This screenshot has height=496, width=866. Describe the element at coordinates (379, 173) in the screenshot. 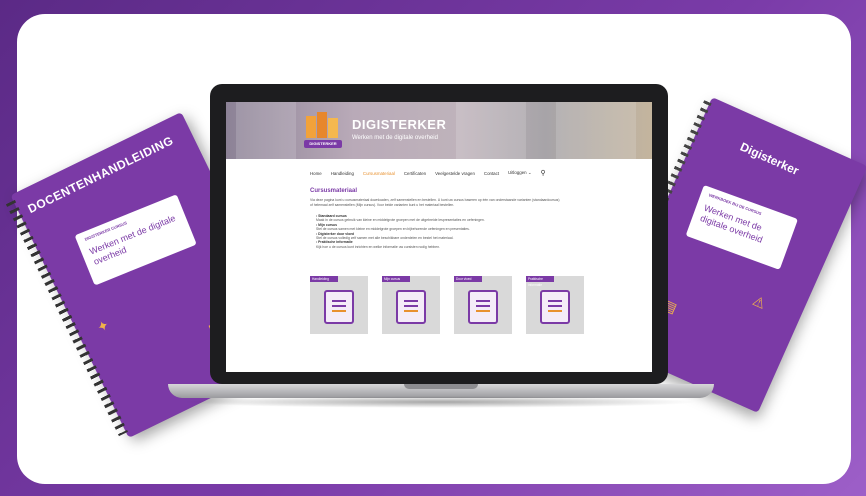

I see `nav-item-cursusmateriaal: Cursusmateriaal` at that location.